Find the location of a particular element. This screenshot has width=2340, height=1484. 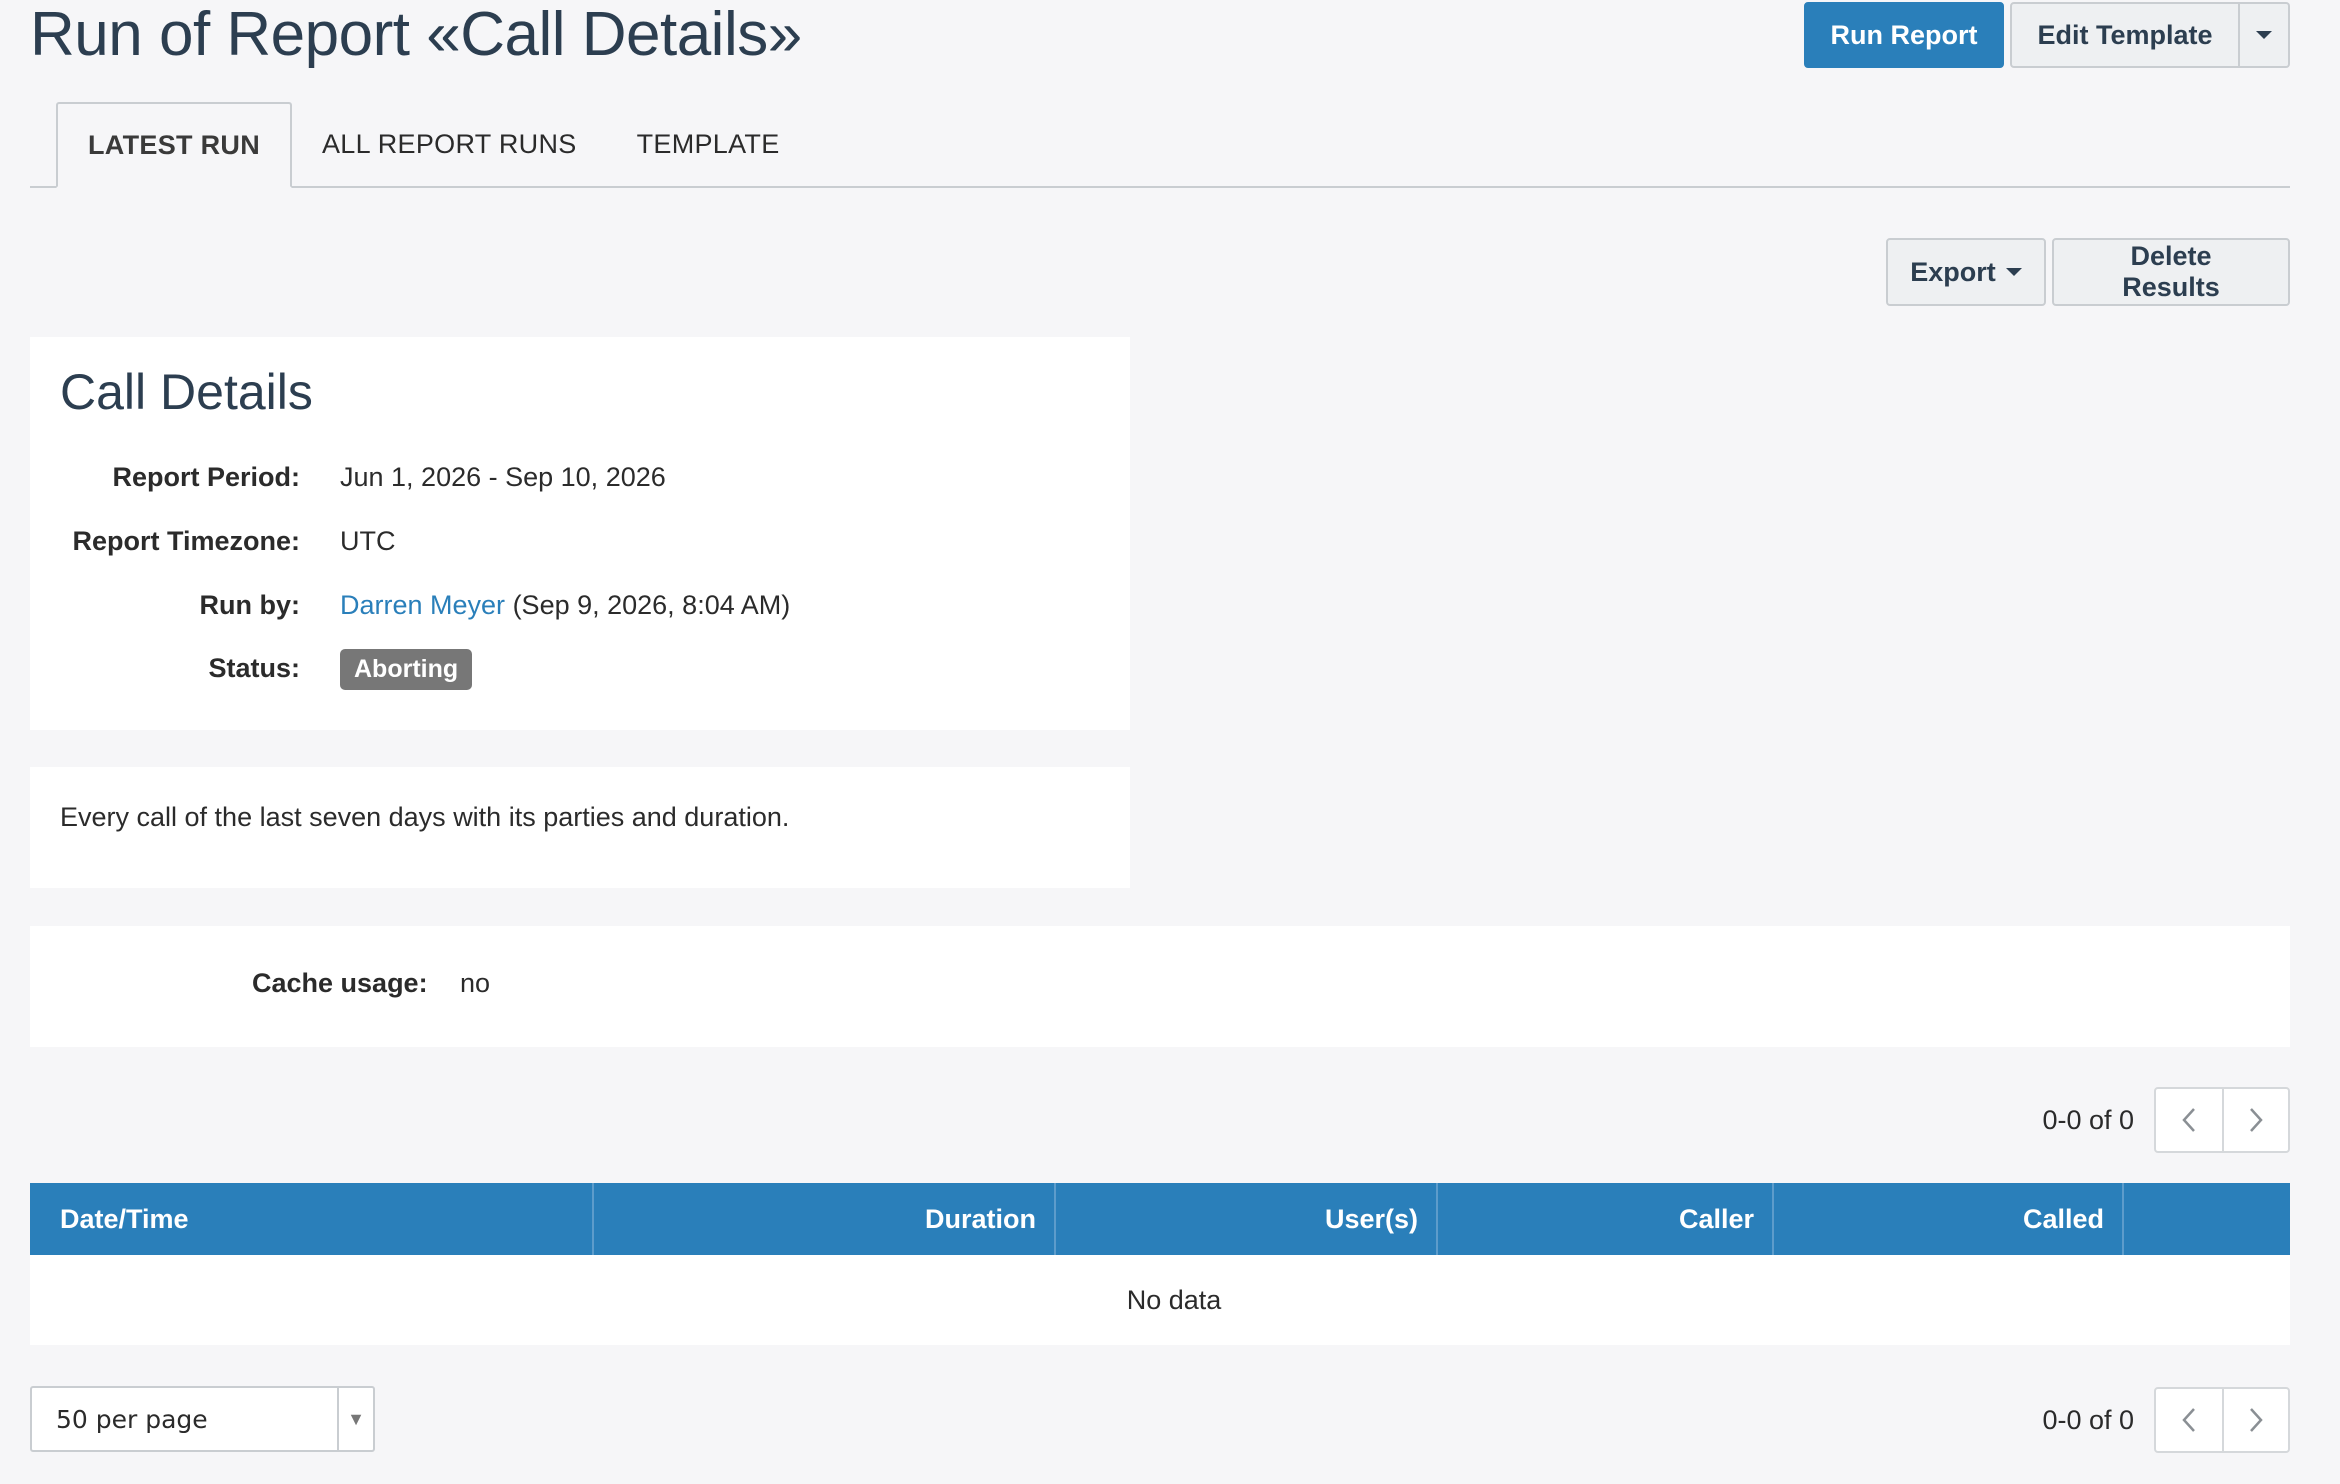

chevron-down-icon is located at coordinates (2264, 35).